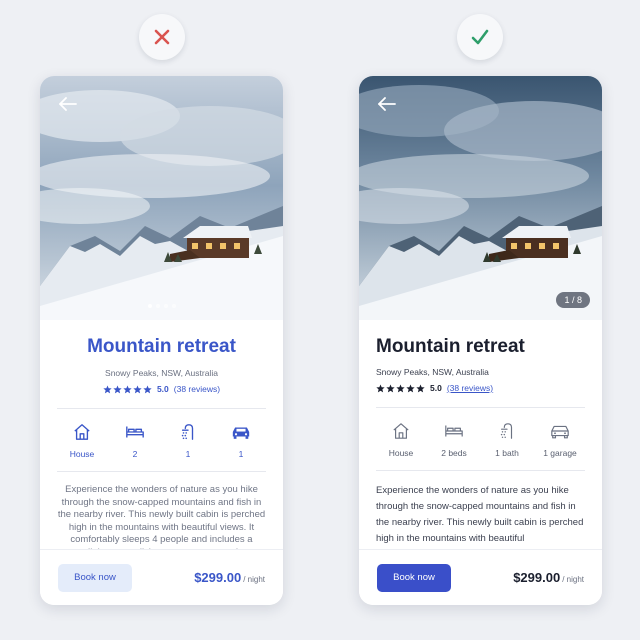 This screenshot has width=640, height=640. Describe the element at coordinates (454, 453) in the screenshot. I see `amenity-label: 2 beds` at that location.